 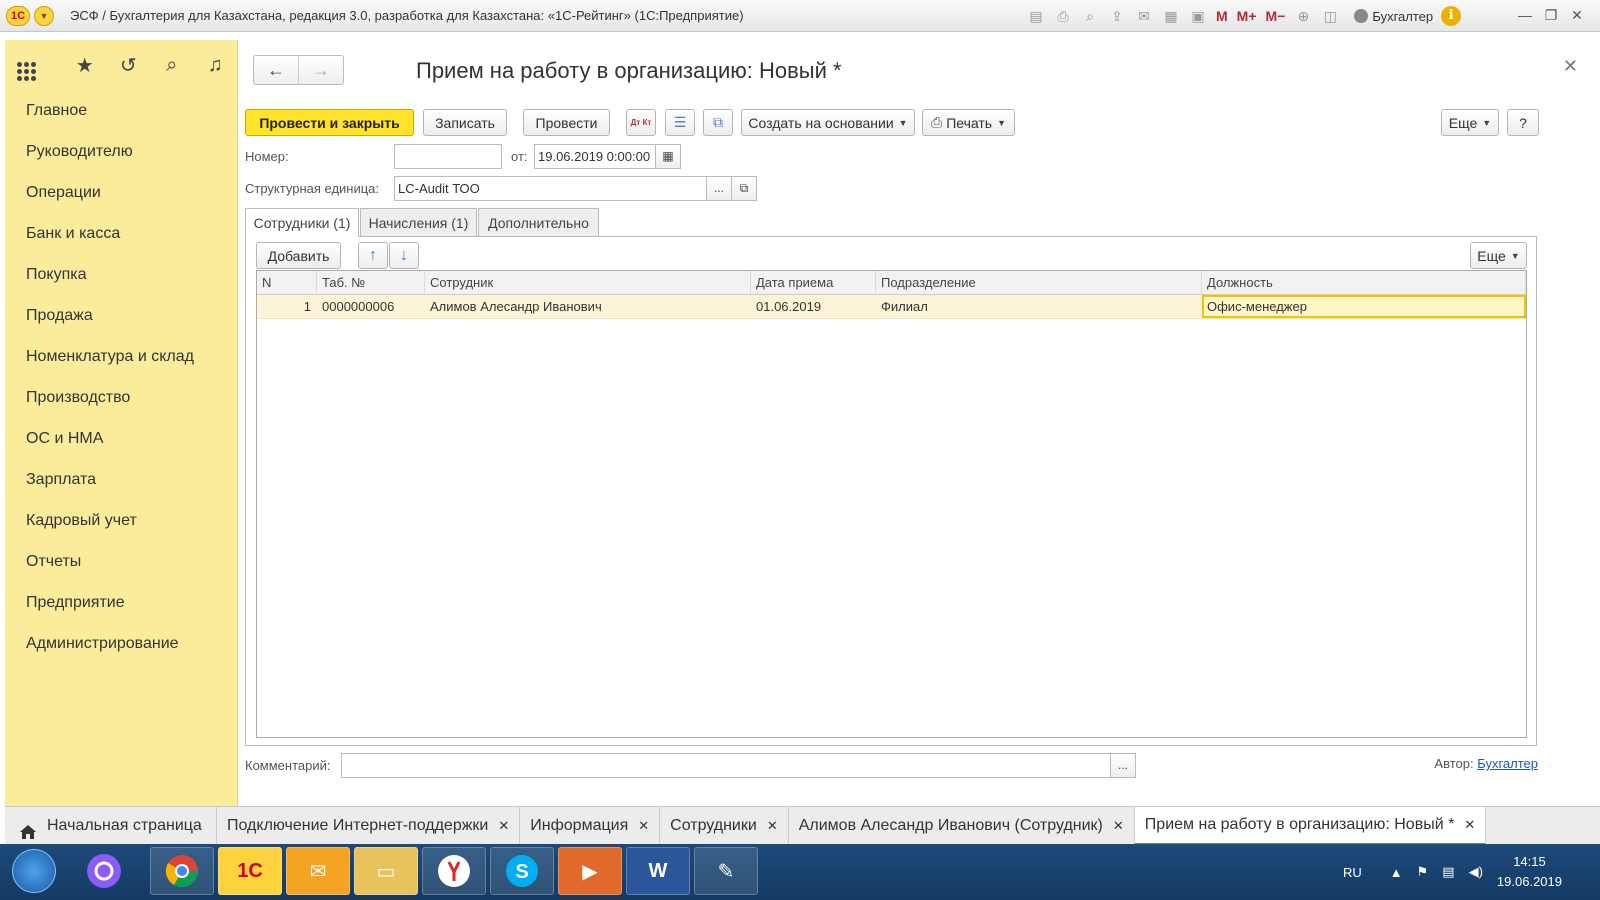 What do you see at coordinates (329, 122) in the screenshot?
I see `post-and-close-button: Провести и закрыть` at bounding box center [329, 122].